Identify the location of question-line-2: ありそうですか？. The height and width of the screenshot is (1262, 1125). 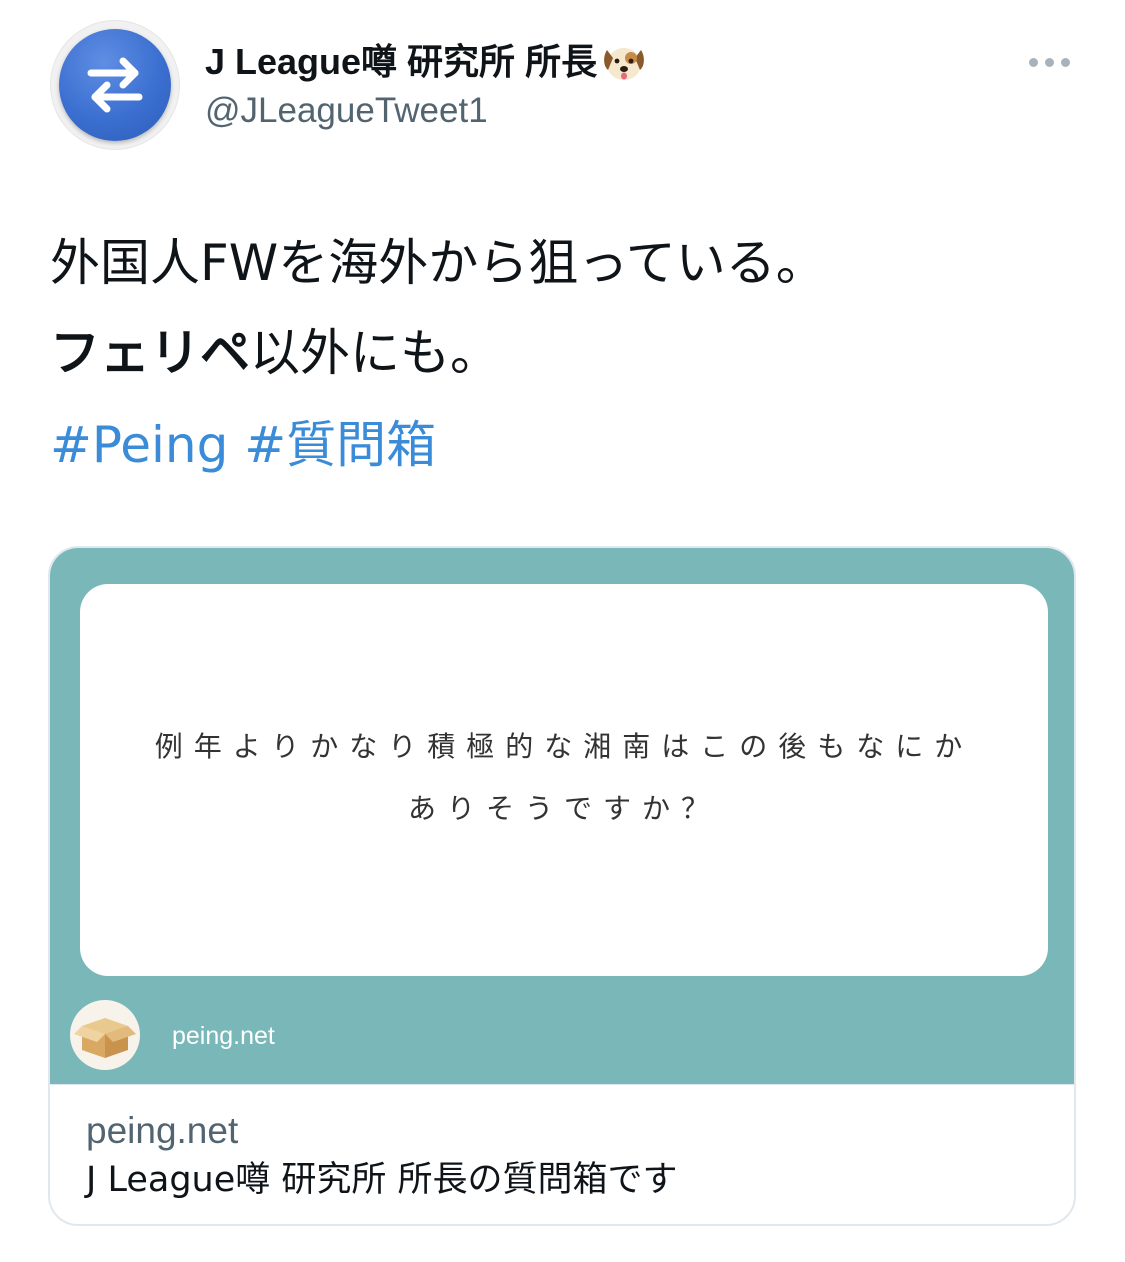
(563, 808).